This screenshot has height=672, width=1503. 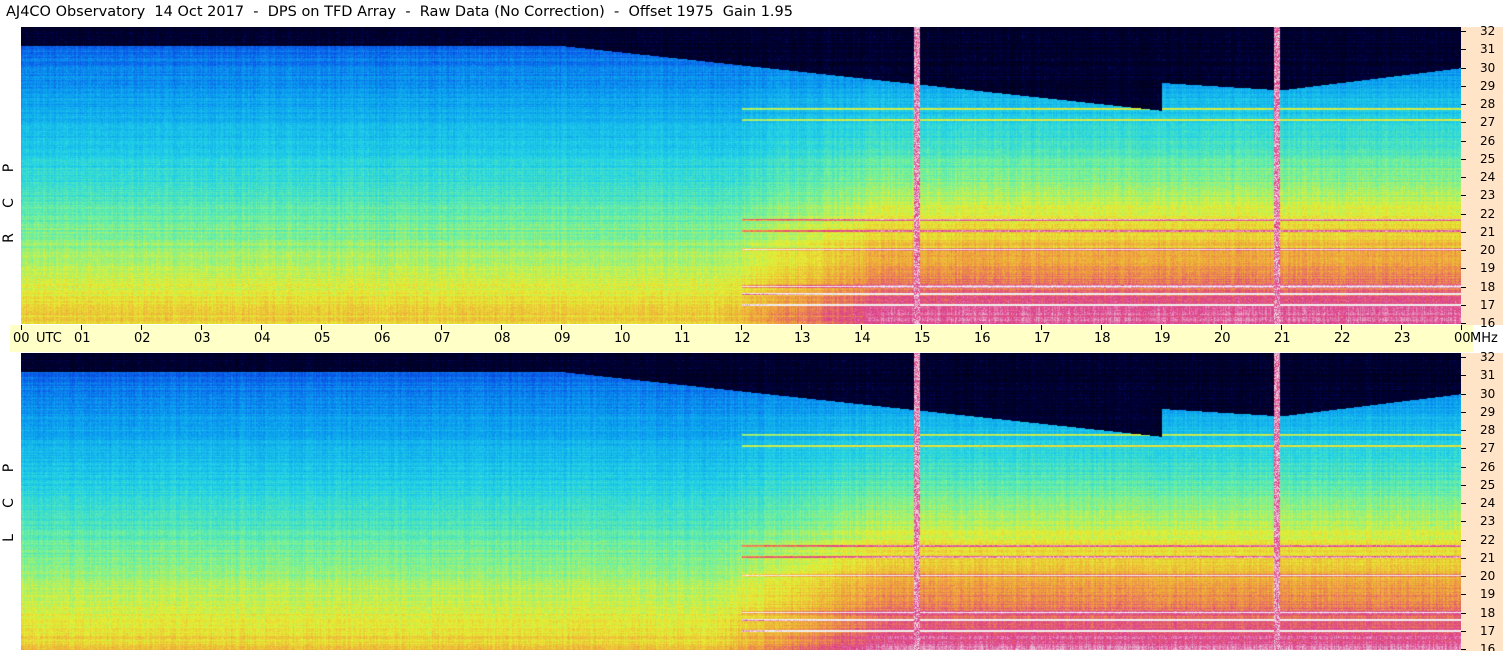 What do you see at coordinates (922, 338) in the screenshot?
I see `time-tick-label: 15` at bounding box center [922, 338].